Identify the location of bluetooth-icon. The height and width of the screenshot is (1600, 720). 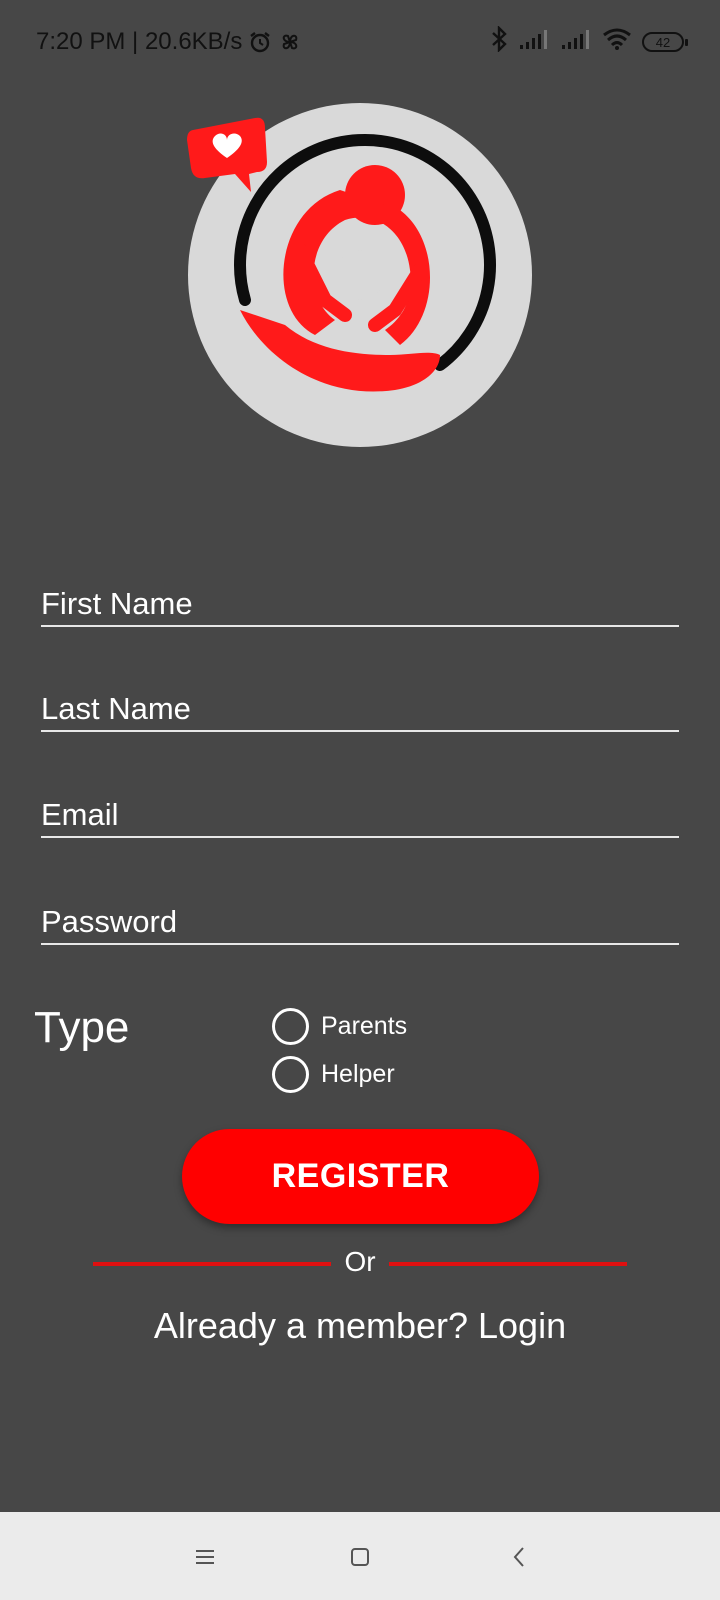
(499, 41).